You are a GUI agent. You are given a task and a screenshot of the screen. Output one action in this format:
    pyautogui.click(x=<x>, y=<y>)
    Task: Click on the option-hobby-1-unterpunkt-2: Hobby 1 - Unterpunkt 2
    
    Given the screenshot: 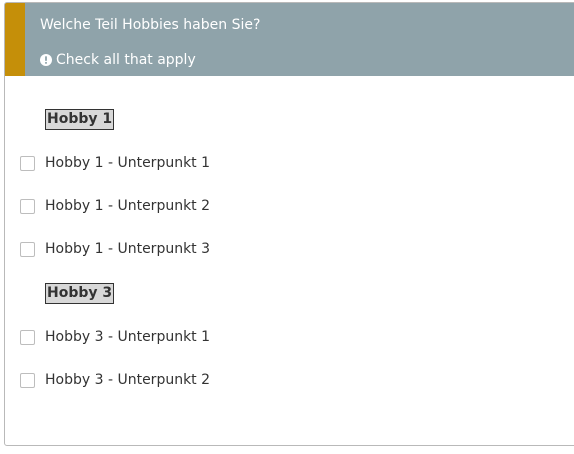 What is the action you would take?
    pyautogui.click(x=115, y=206)
    